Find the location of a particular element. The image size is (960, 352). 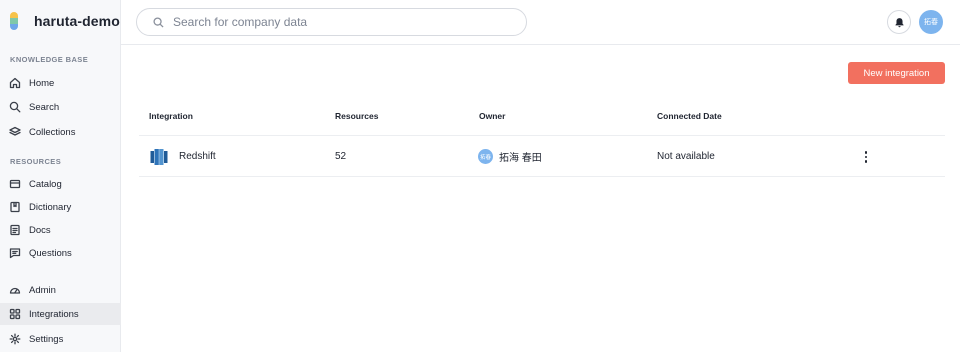

sidebar-item-questions: Questions is located at coordinates (60, 253).